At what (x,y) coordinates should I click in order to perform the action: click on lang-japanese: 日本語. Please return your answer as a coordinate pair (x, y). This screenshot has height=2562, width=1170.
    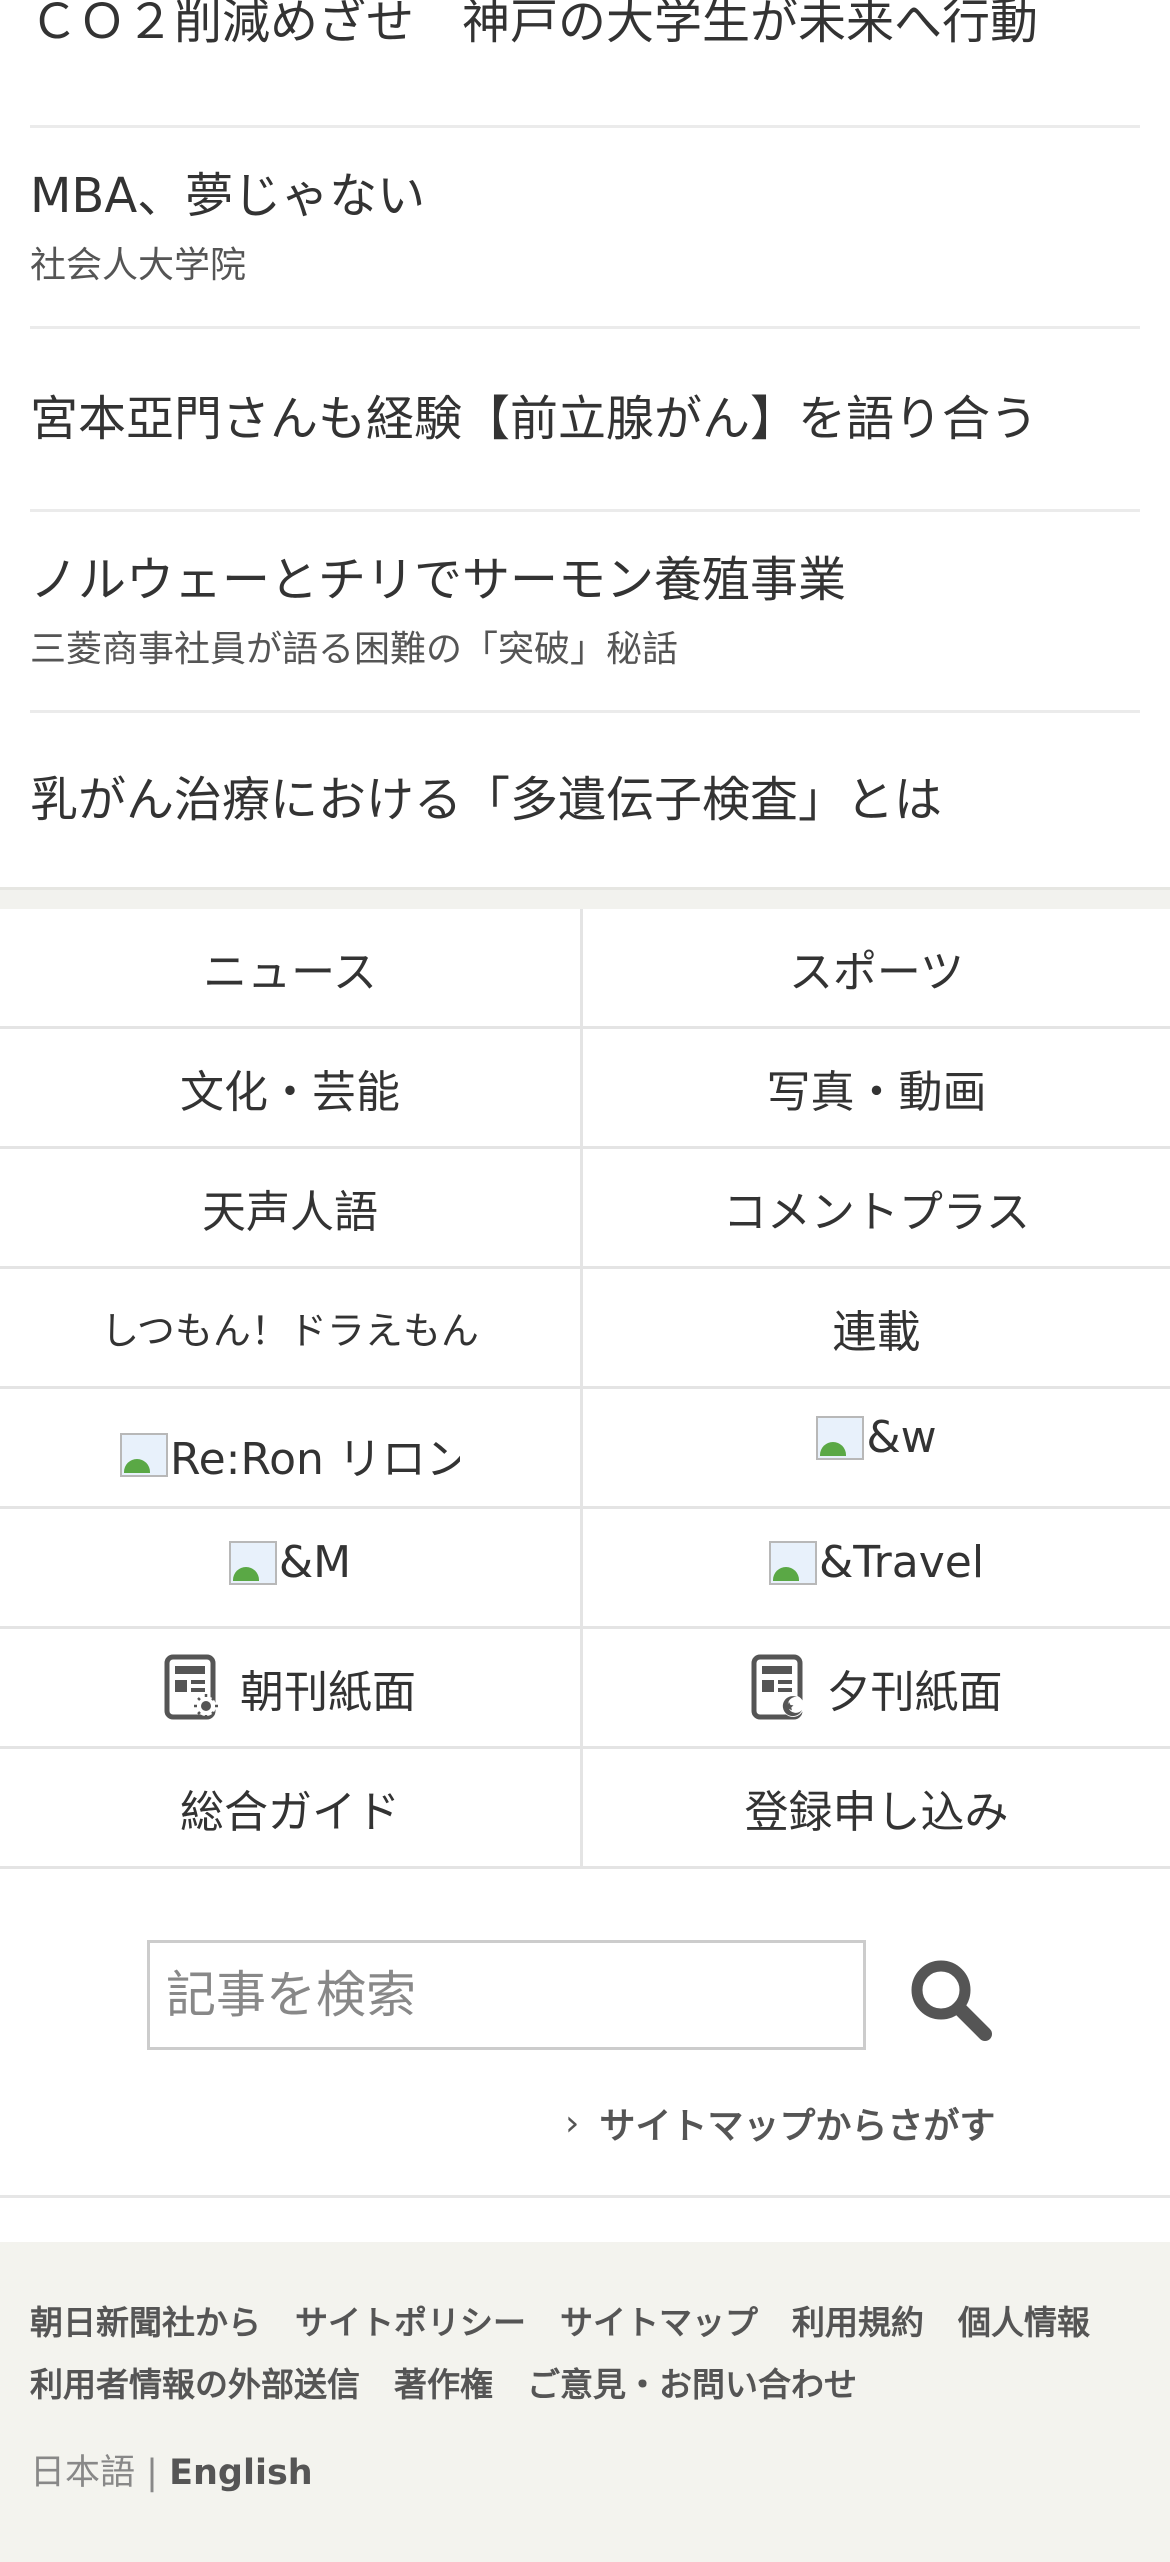
    Looking at the image, I should click on (82, 2473).